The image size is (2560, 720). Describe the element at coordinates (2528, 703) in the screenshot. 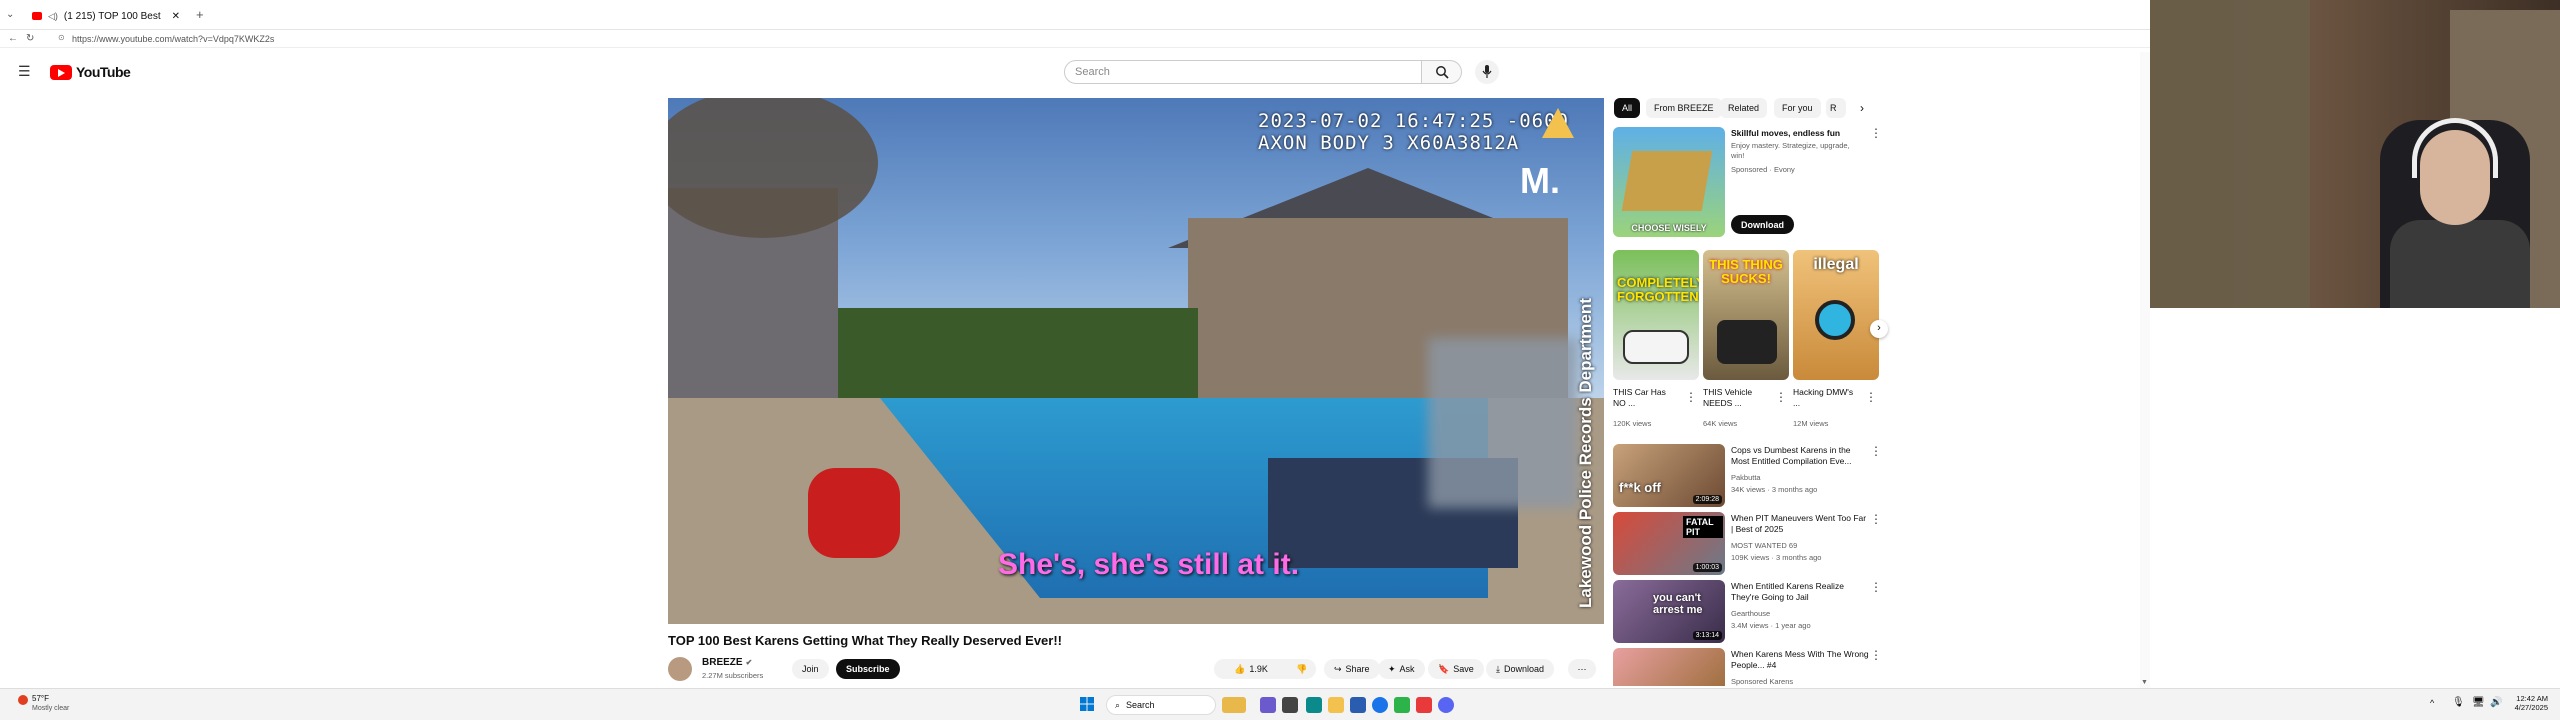

I see `clock: 12:42 AM 4/27/2025` at that location.